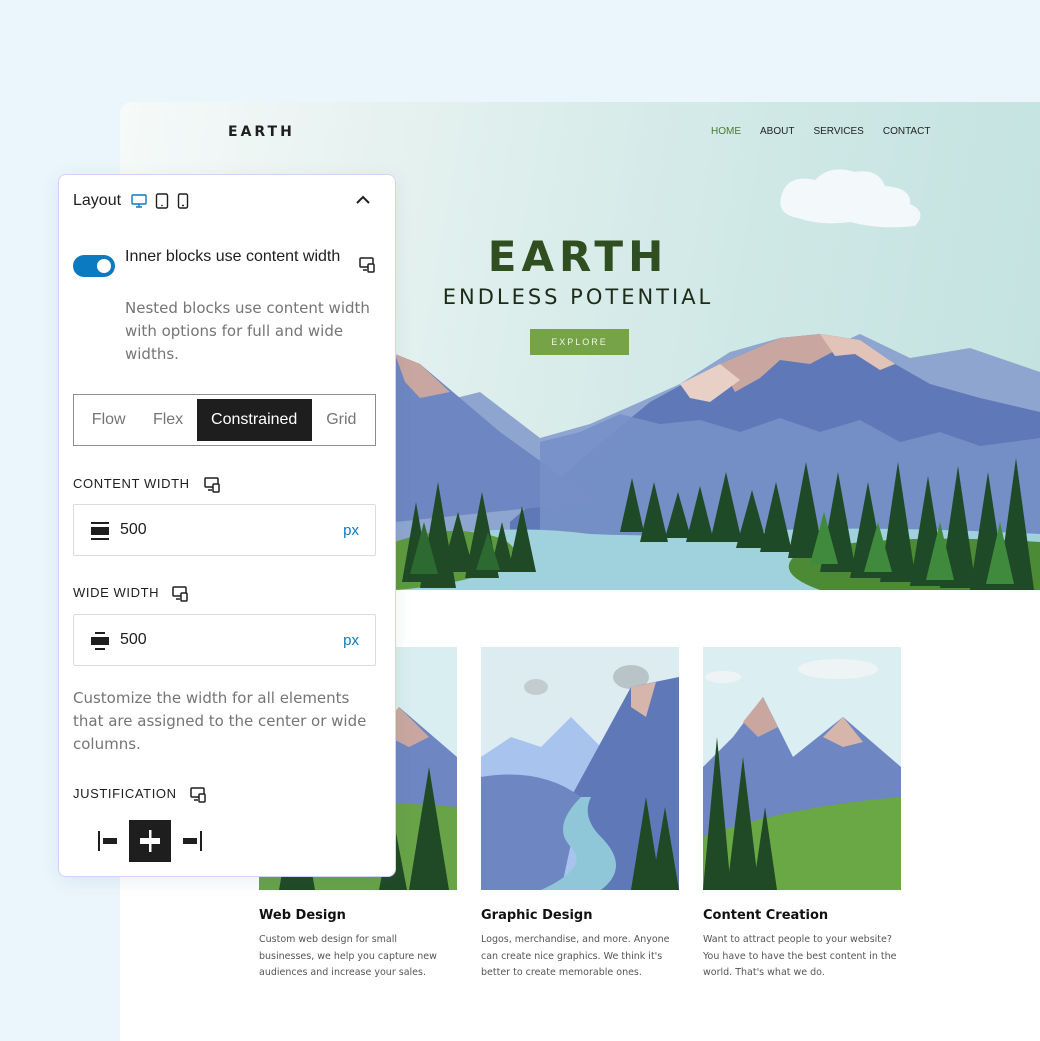  Describe the element at coordinates (907, 131) in the screenshot. I see `nav-contact: CONTACT` at that location.